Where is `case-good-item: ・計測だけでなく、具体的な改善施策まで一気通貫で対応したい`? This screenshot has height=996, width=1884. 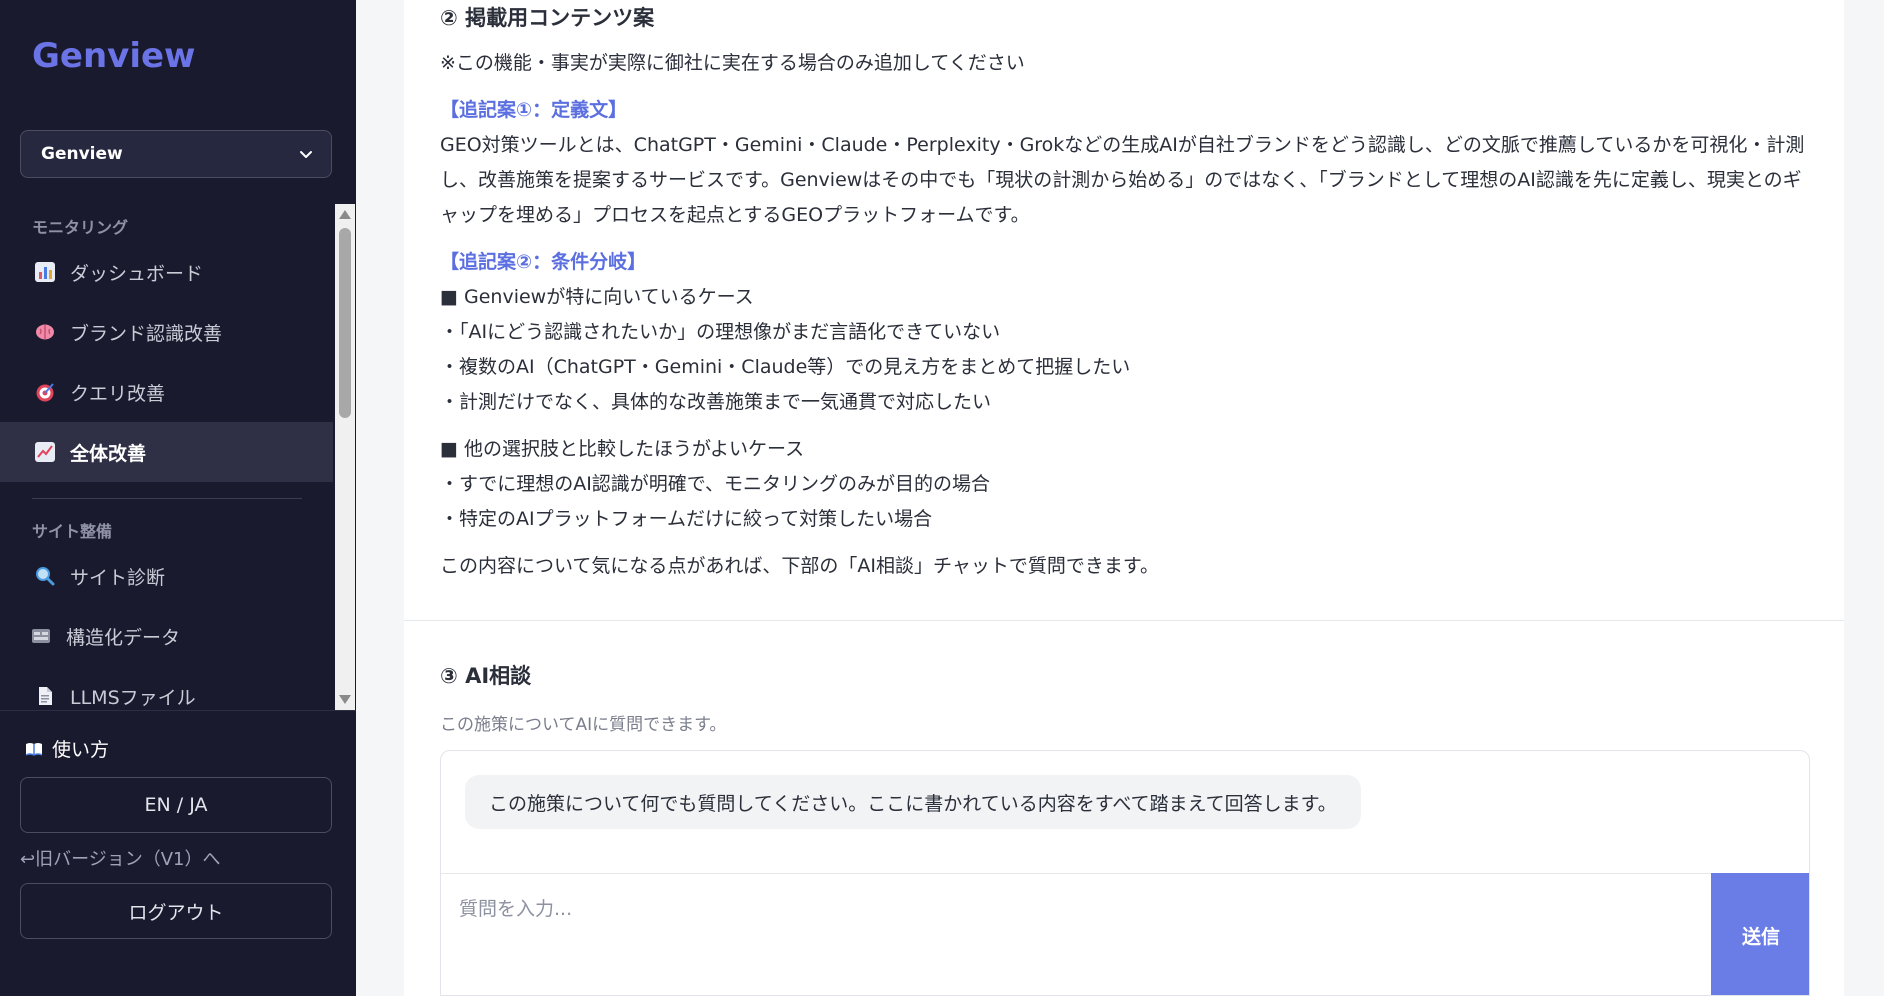
case-good-item: ・計測だけでなく、具体的な改善施策まで一気通貫で対応したい is located at coordinates (716, 402).